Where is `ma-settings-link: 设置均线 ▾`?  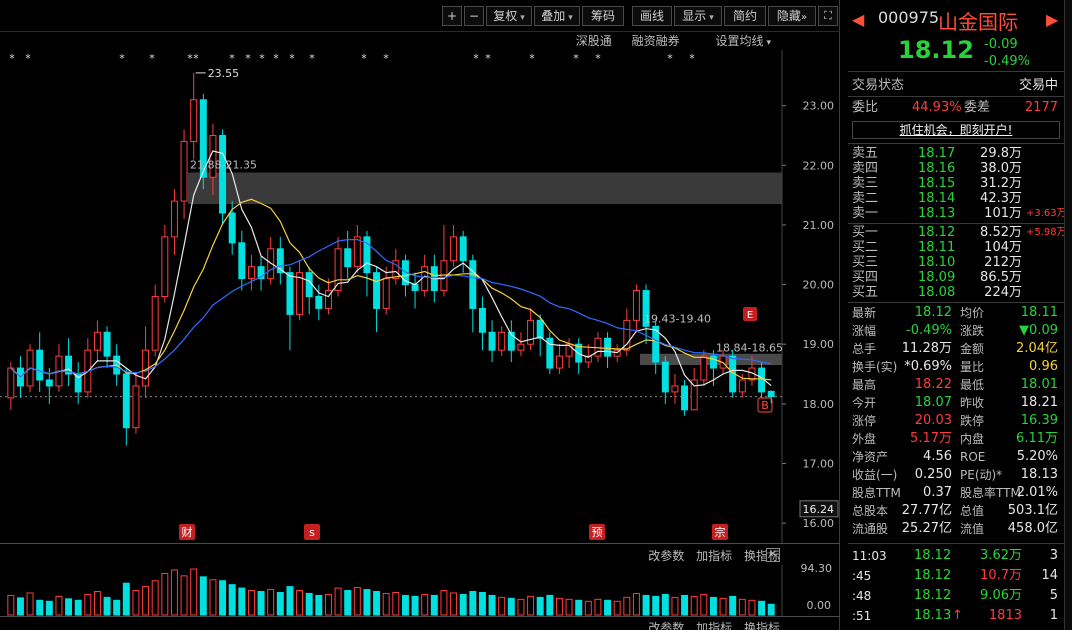
ma-settings-link: 设置均线 ▾ is located at coordinates (735, 41).